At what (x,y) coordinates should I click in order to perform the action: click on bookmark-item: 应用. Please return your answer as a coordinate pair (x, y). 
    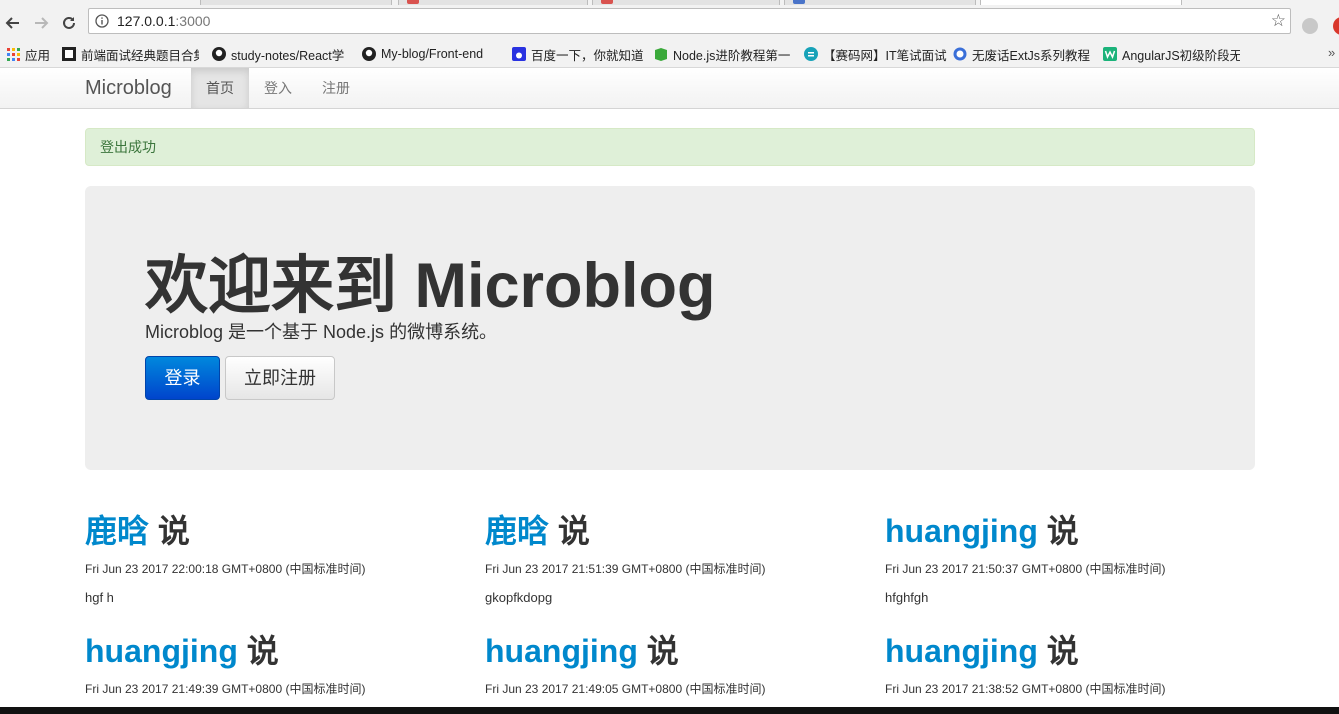
    Looking at the image, I should click on (28, 54).